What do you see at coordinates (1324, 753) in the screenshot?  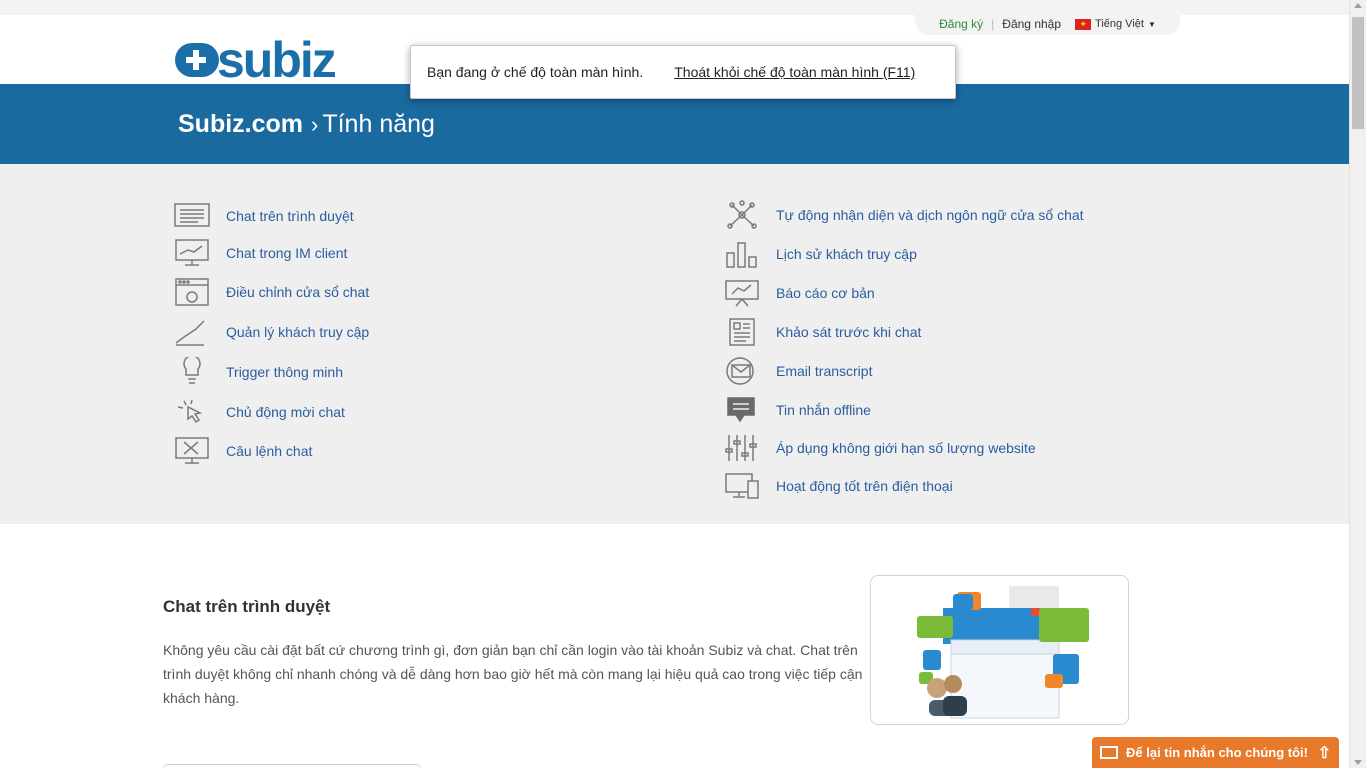 I see `arrow-up-icon: ⇧` at bounding box center [1324, 753].